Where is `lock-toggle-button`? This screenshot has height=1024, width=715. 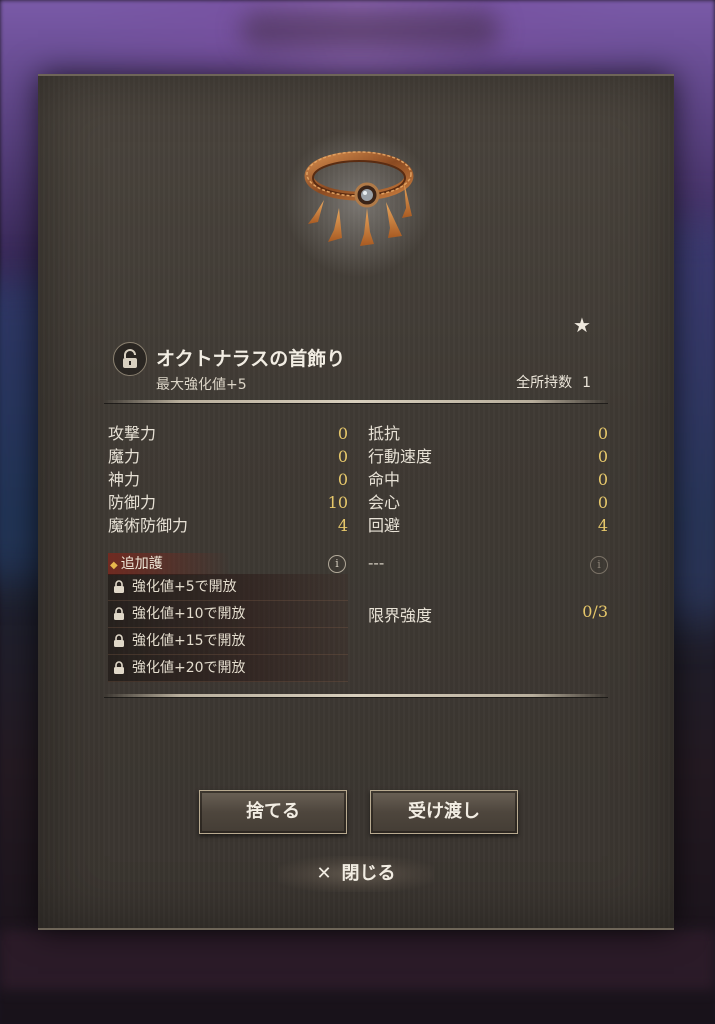
lock-toggle-button is located at coordinates (130, 359).